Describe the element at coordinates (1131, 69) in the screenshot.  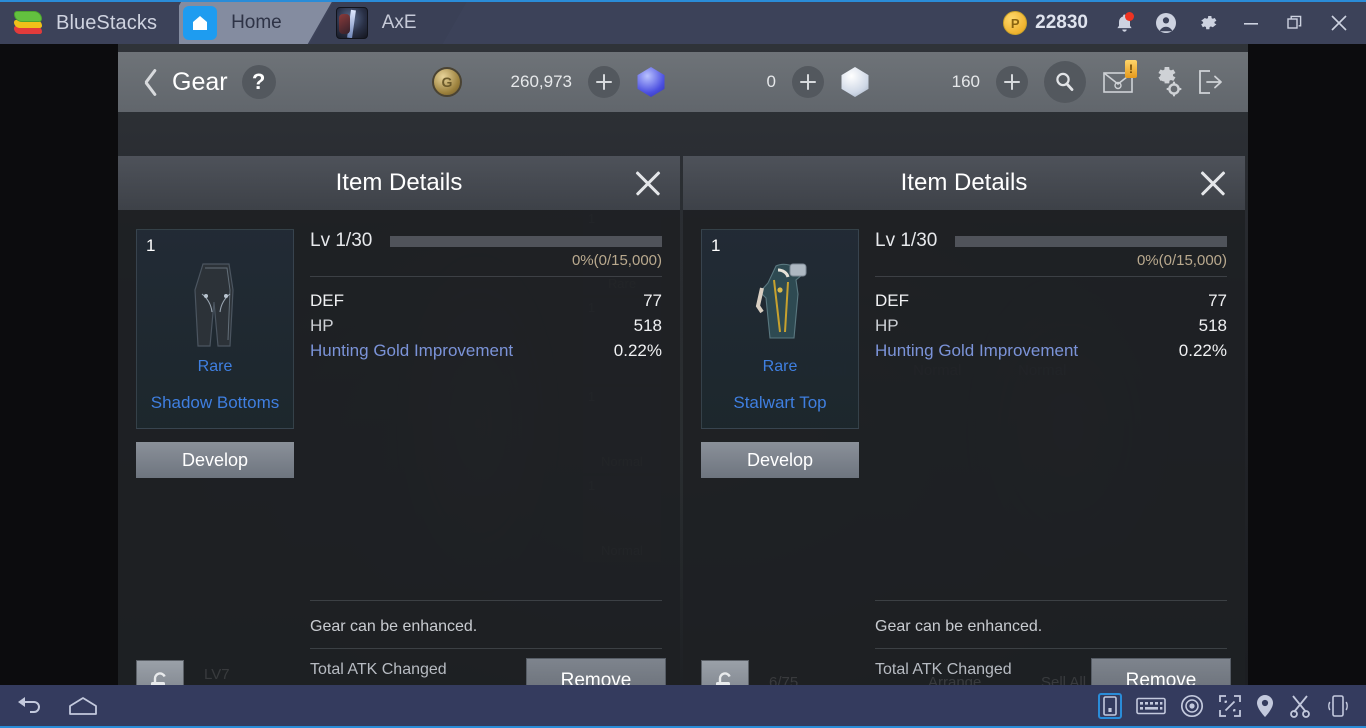
I see `mail-badge: !` at that location.